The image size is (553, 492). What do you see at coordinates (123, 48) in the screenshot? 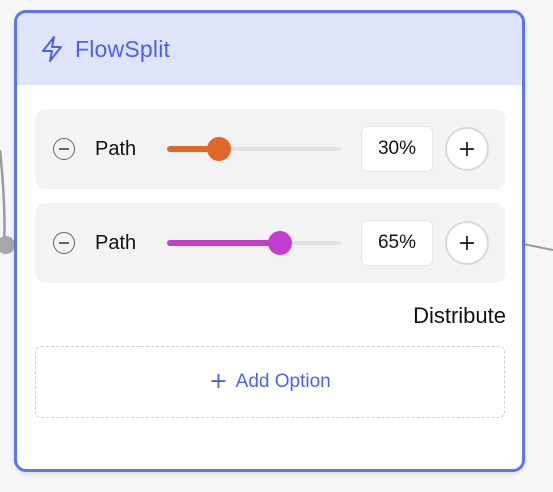
I see `node-title: FlowSplit` at bounding box center [123, 48].